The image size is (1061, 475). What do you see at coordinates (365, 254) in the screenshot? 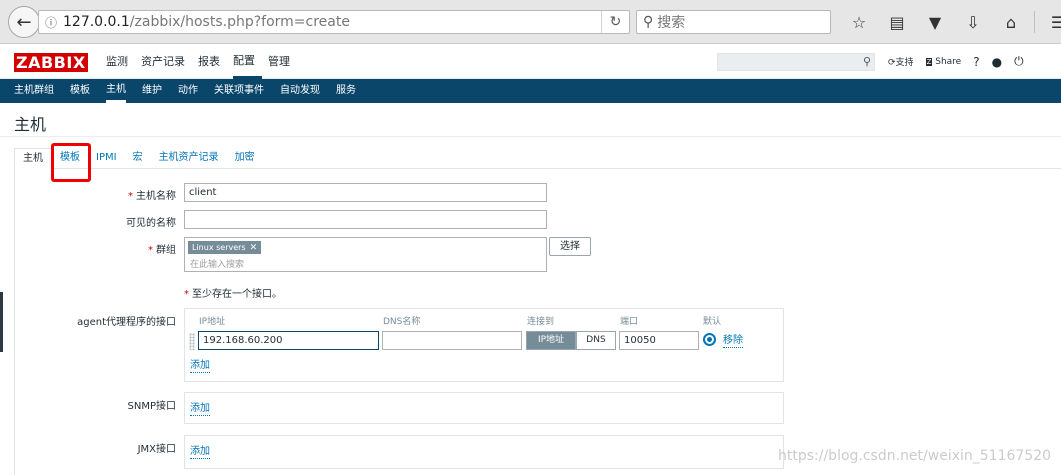
I see `groups-multiselect: Linux servers ✕ 在此输入搜索` at bounding box center [365, 254].